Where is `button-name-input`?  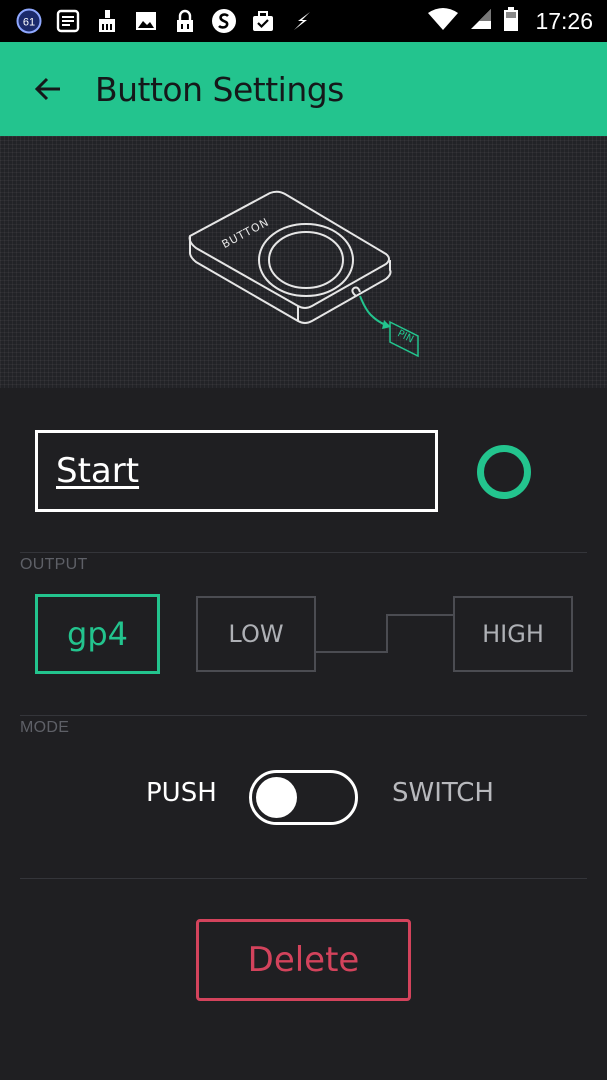
button-name-input is located at coordinates (245, 471).